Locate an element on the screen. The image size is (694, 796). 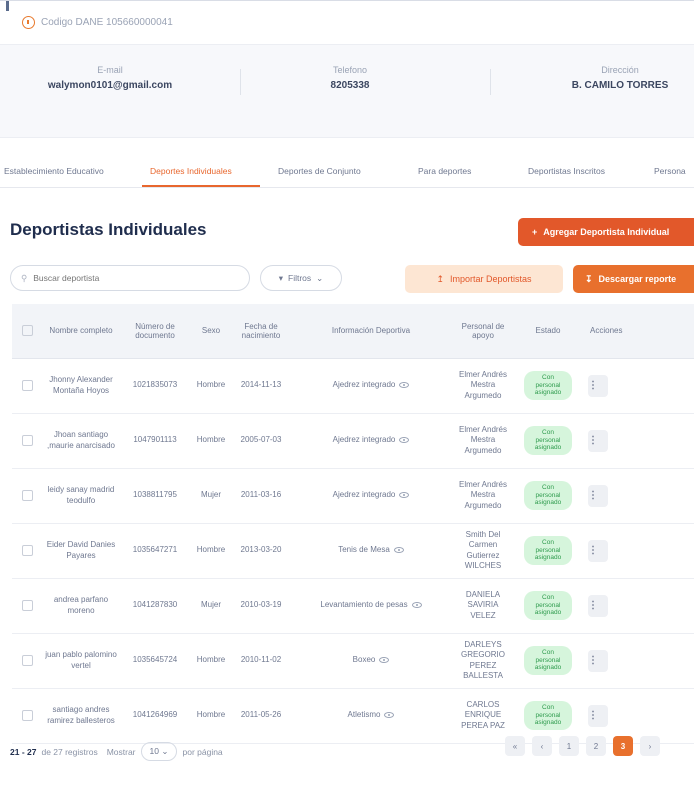
sport-name: Levantamiento de pesas is located at coordinates (364, 605).